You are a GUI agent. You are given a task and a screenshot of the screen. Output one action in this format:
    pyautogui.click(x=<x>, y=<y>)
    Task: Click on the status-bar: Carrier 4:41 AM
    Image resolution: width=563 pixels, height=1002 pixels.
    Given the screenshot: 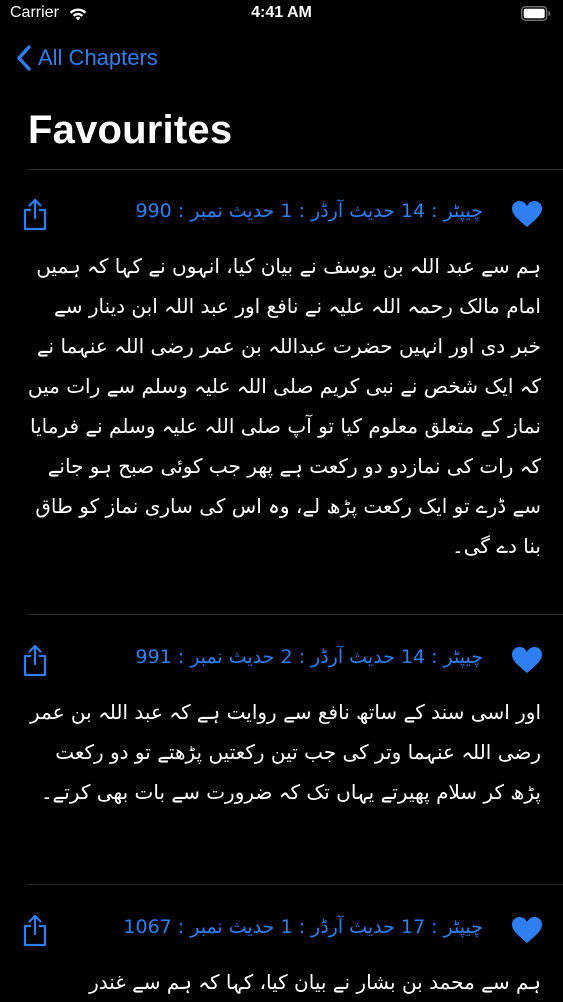 What is the action you would take?
    pyautogui.click(x=281, y=15)
    